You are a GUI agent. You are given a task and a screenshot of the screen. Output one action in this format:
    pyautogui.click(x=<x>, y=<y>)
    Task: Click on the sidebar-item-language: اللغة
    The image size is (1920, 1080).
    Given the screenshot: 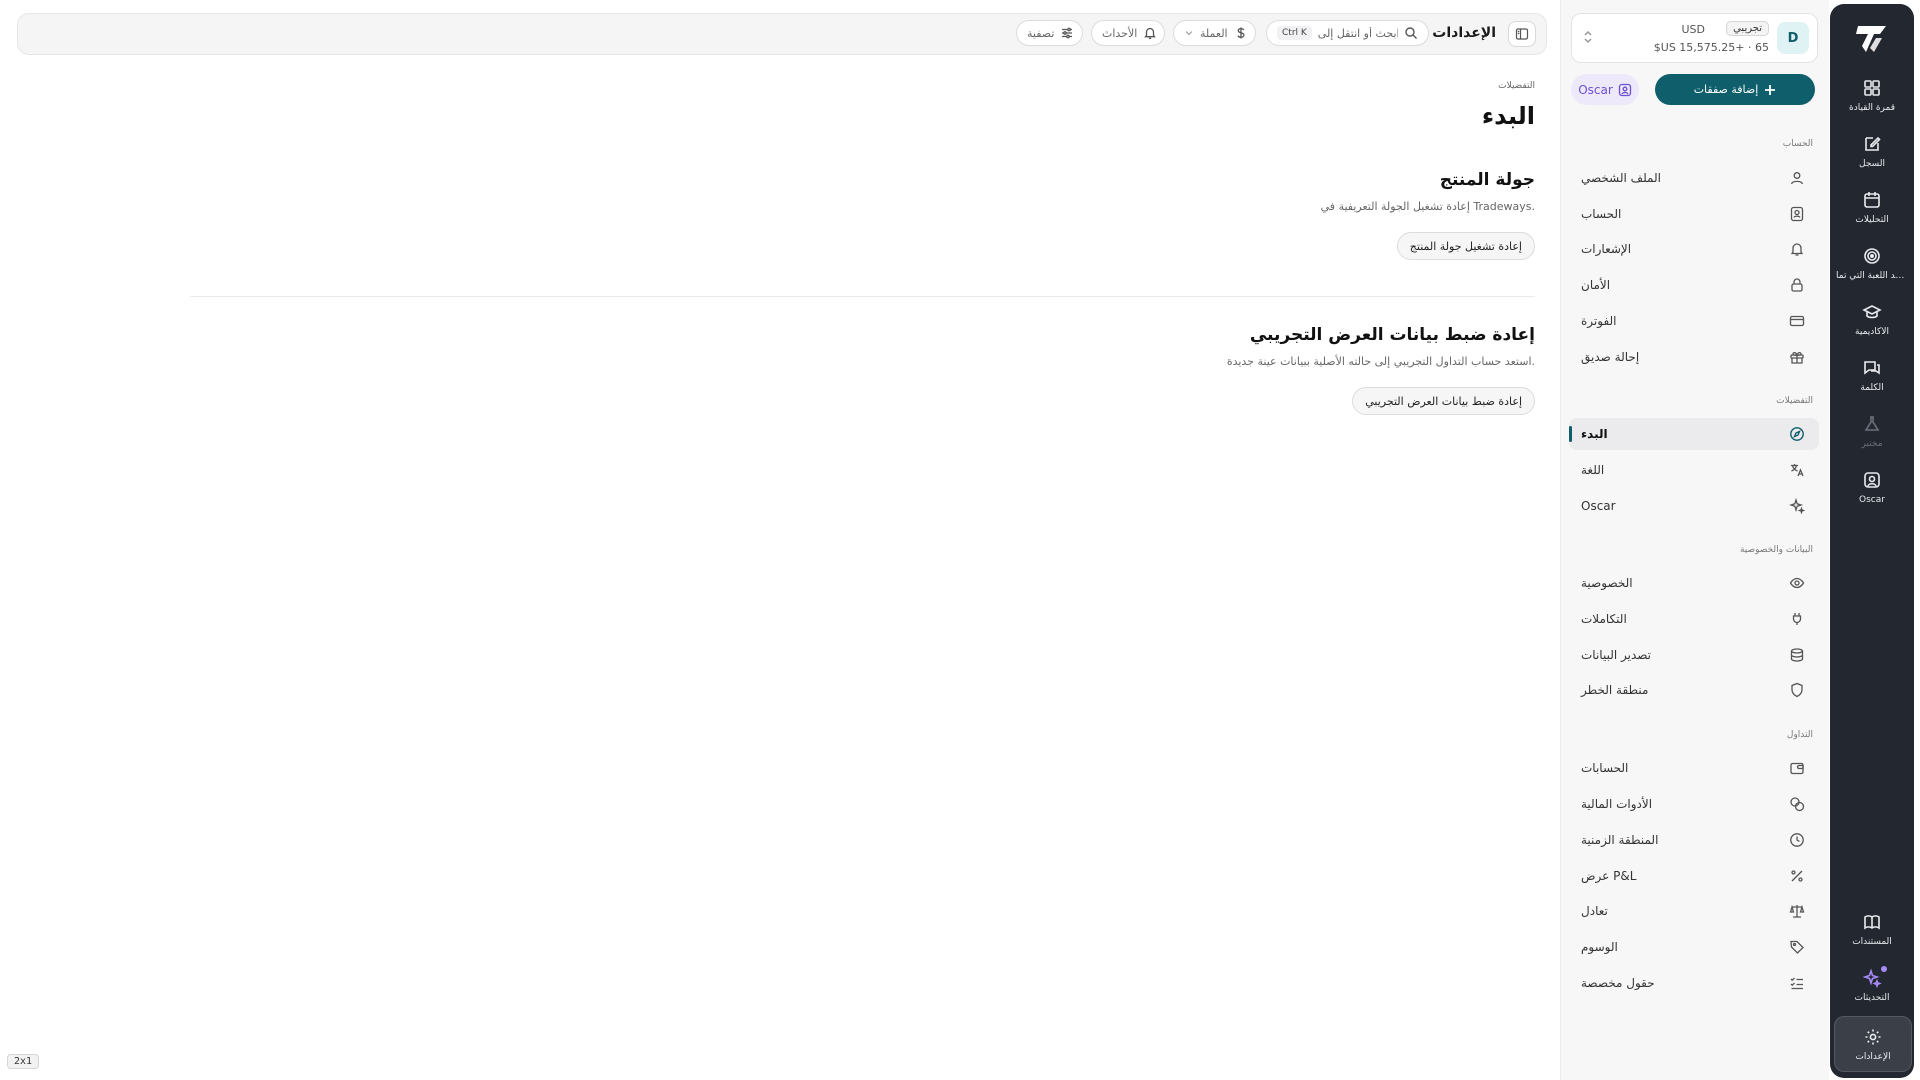 What is the action you would take?
    pyautogui.click(x=1694, y=470)
    